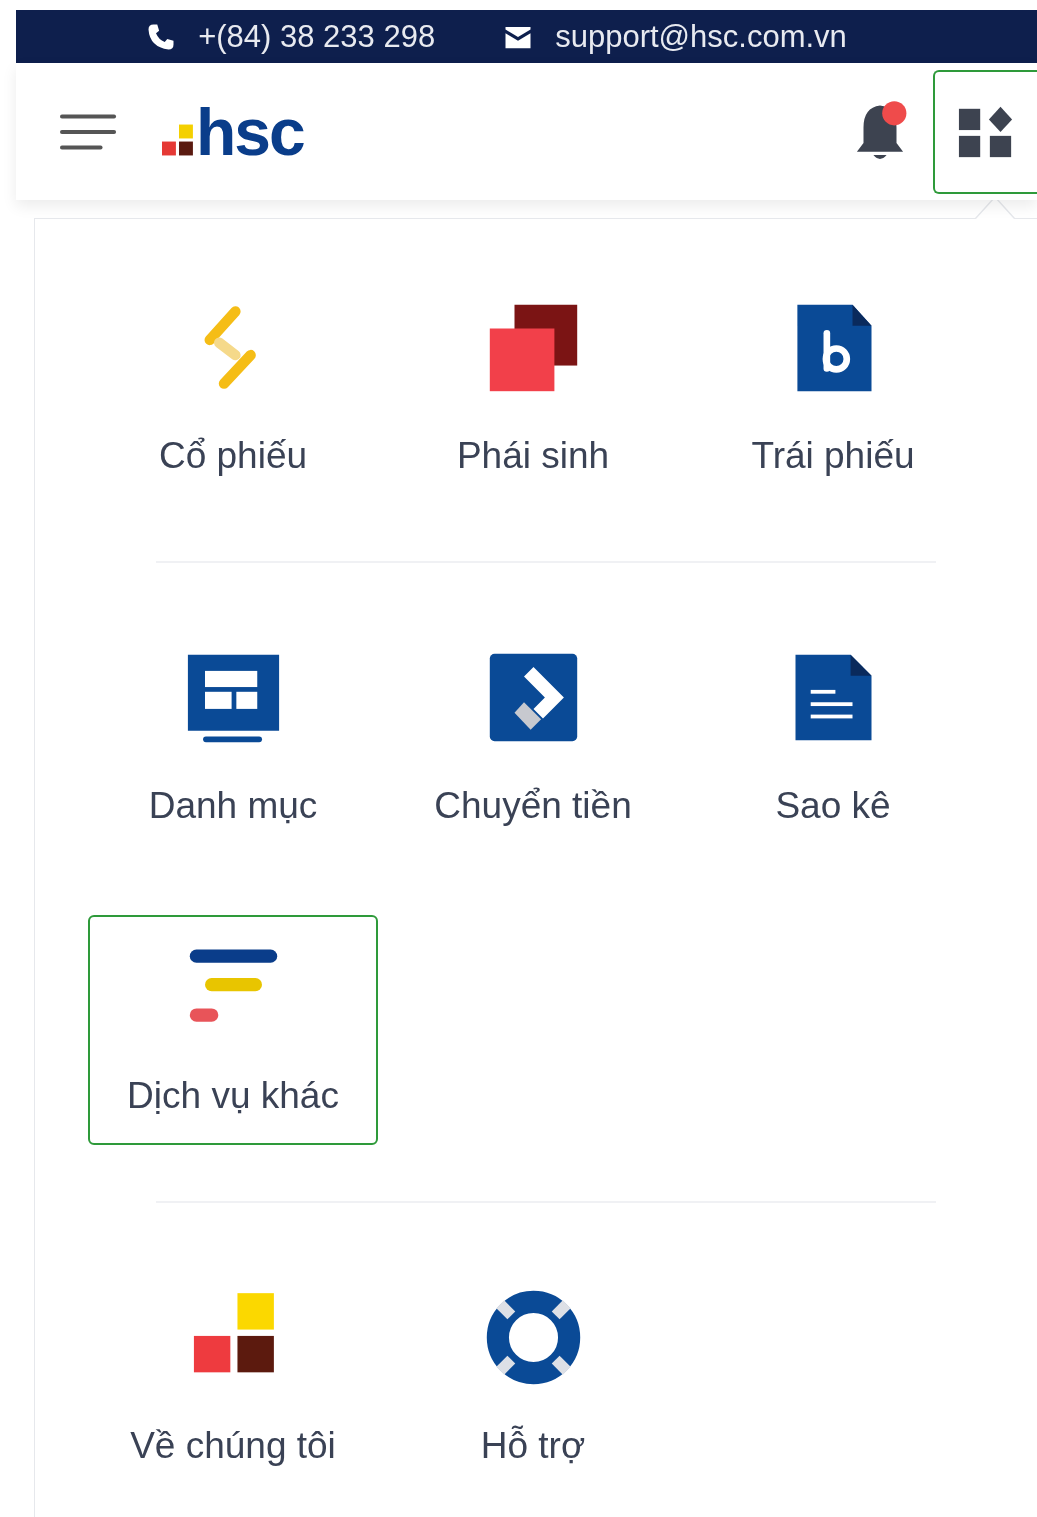  Describe the element at coordinates (250, 131) in the screenshot. I see `logo-text: hsc` at that location.